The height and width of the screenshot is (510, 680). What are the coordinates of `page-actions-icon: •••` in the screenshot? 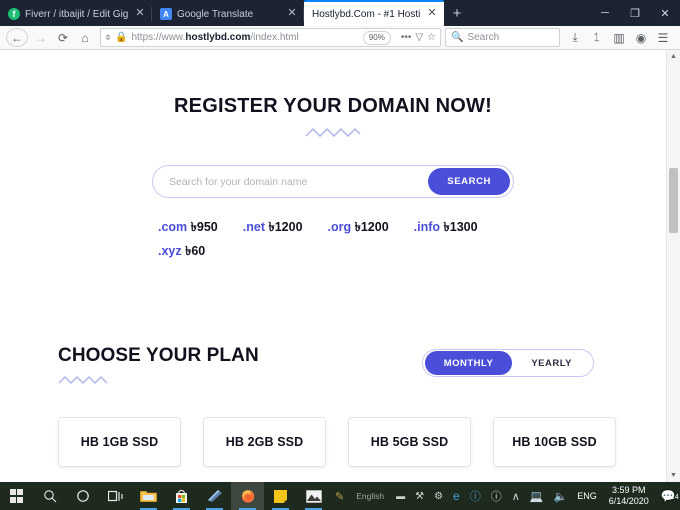 It's located at (406, 37).